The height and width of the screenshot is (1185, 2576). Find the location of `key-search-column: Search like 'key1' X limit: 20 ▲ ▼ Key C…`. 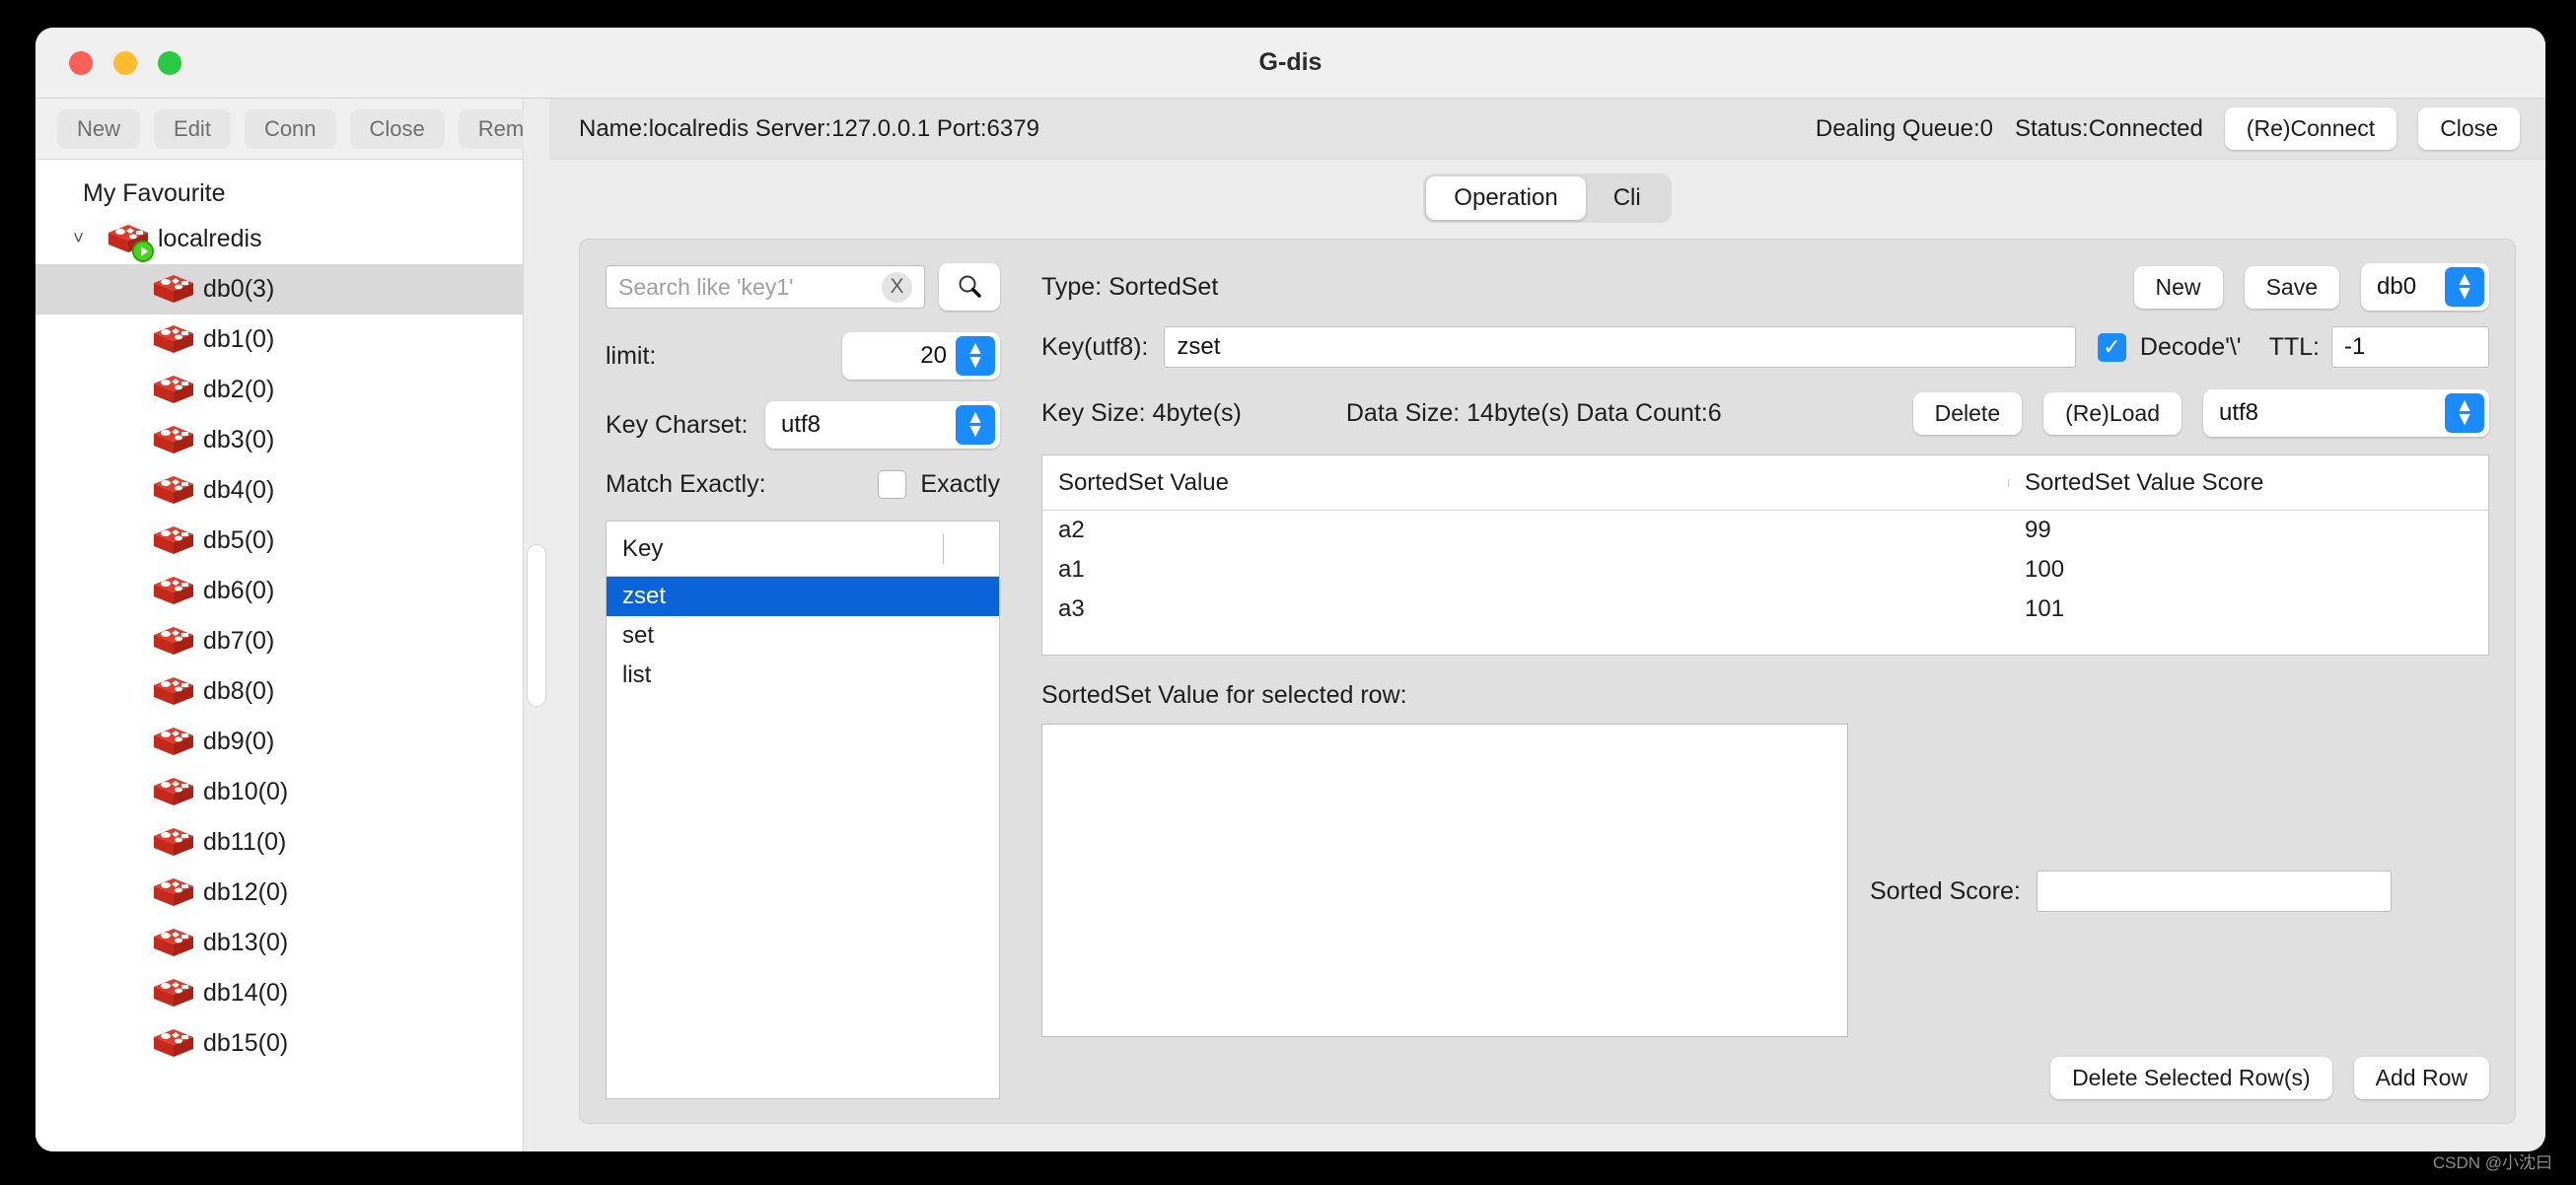

key-search-column: Search like 'key1' X limit: 20 ▲ ▼ Key C… is located at coordinates (803, 681).